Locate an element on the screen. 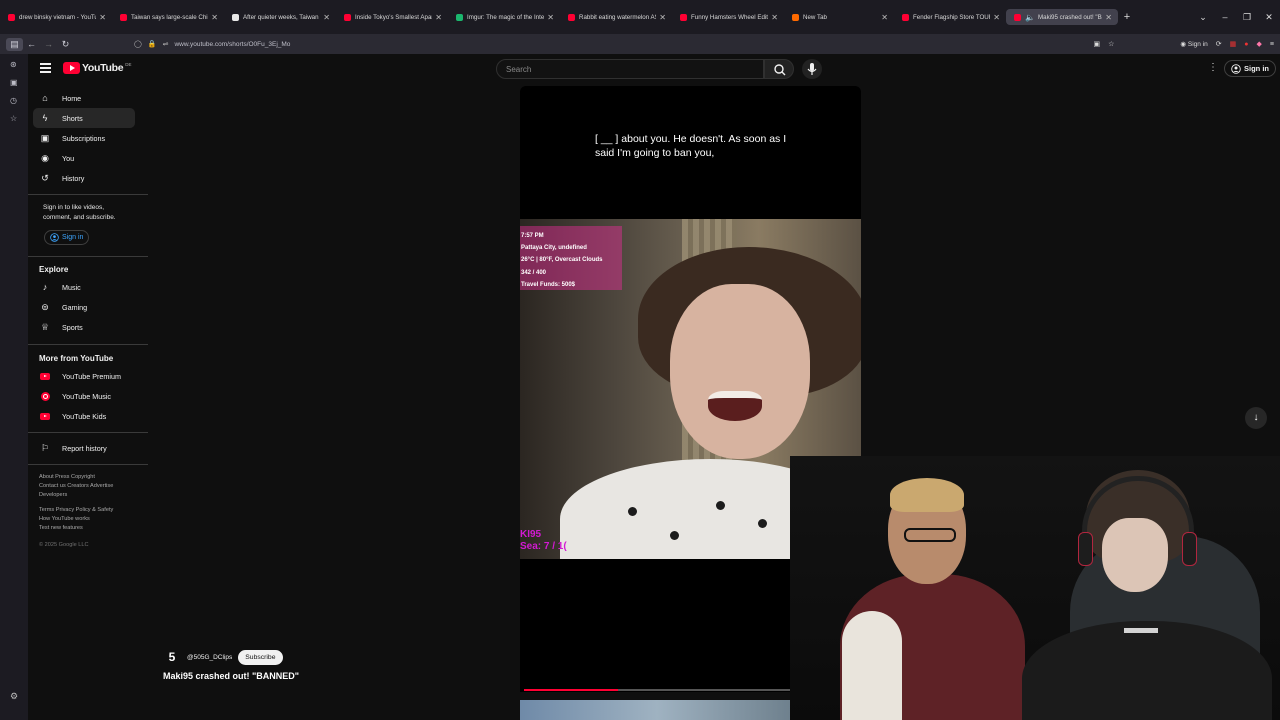 This screenshot has width=1280, height=720. synced-tabs-icon: ▣ is located at coordinates (14, 82).